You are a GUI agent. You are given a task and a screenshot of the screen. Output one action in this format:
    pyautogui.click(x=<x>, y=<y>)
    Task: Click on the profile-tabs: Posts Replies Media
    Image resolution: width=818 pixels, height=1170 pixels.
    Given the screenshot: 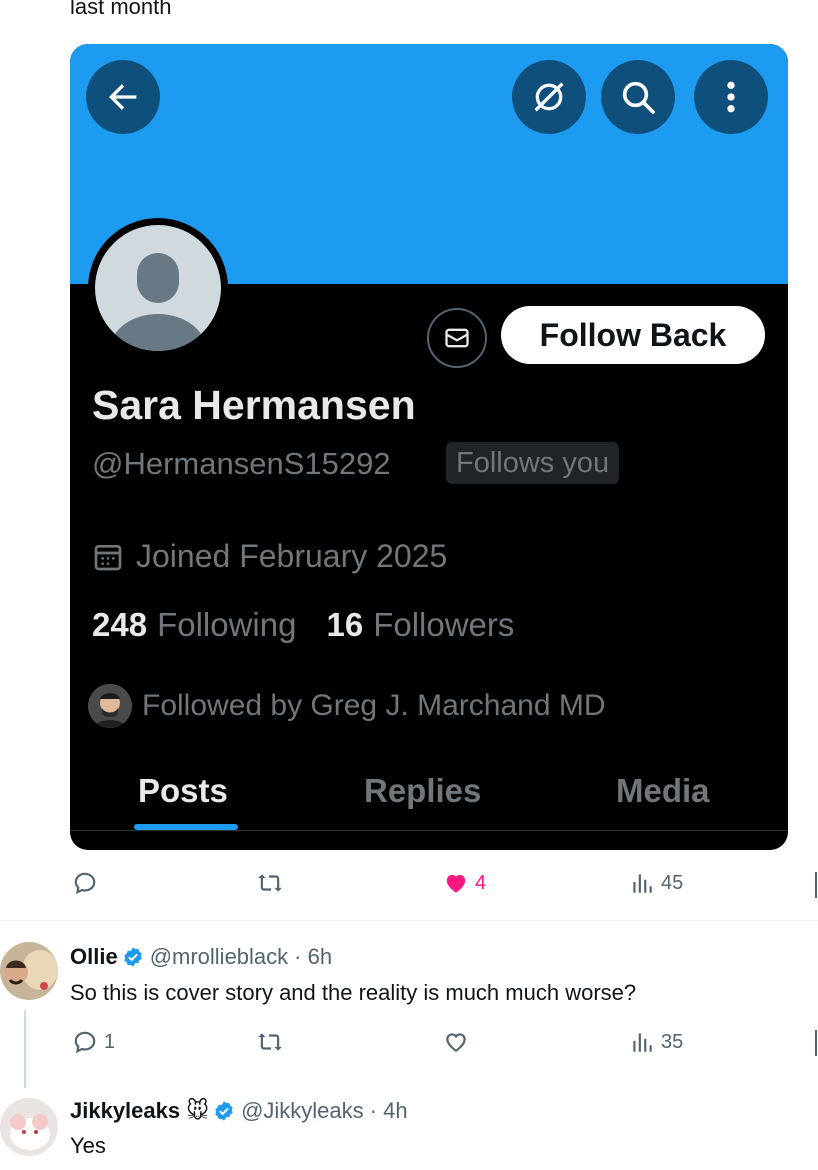 What is the action you would take?
    pyautogui.click(x=429, y=797)
    